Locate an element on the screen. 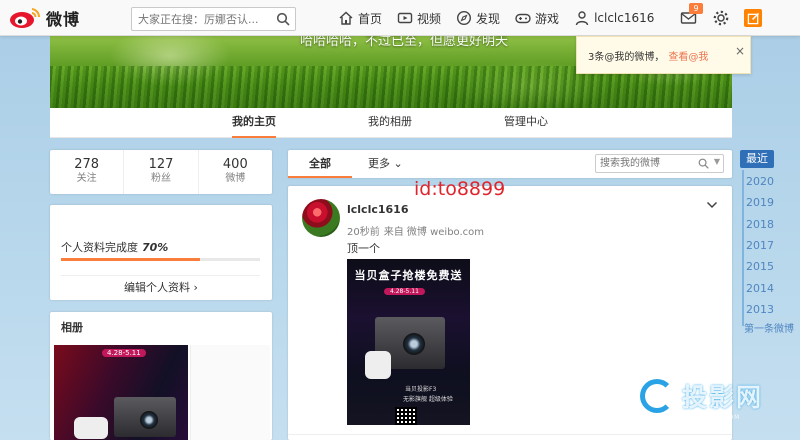 The width and height of the screenshot is (800, 440). weibo-logo: 微博 is located at coordinates (48, 18).